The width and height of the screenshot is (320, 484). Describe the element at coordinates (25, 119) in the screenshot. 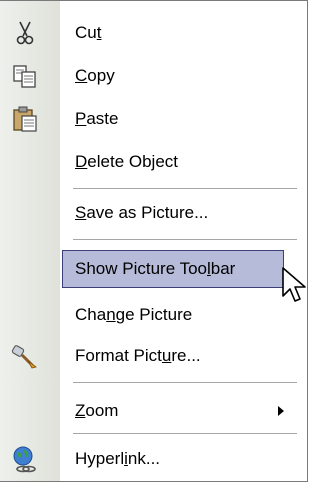

I see `paste-icon` at that location.